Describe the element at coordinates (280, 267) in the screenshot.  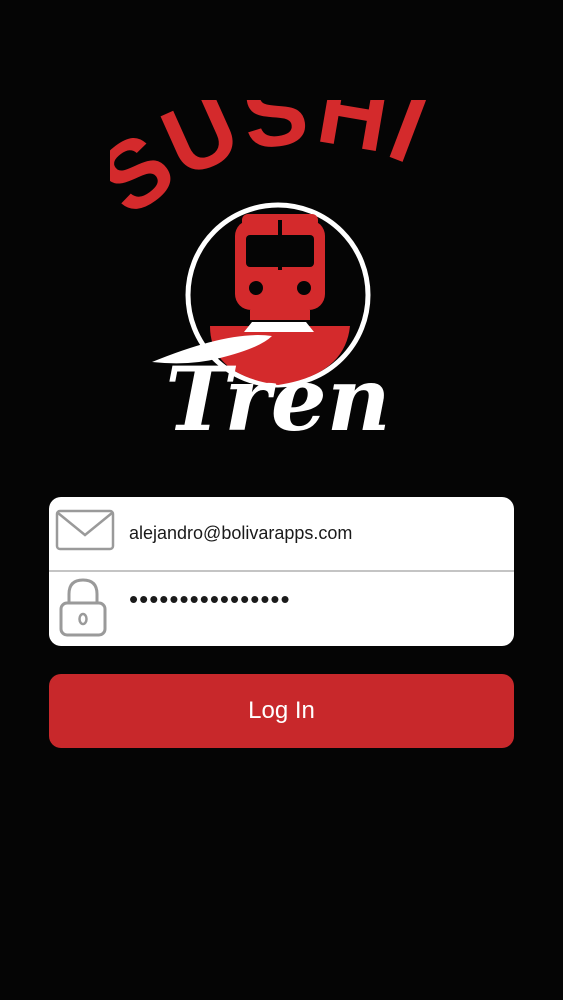
I see `train-icon` at that location.